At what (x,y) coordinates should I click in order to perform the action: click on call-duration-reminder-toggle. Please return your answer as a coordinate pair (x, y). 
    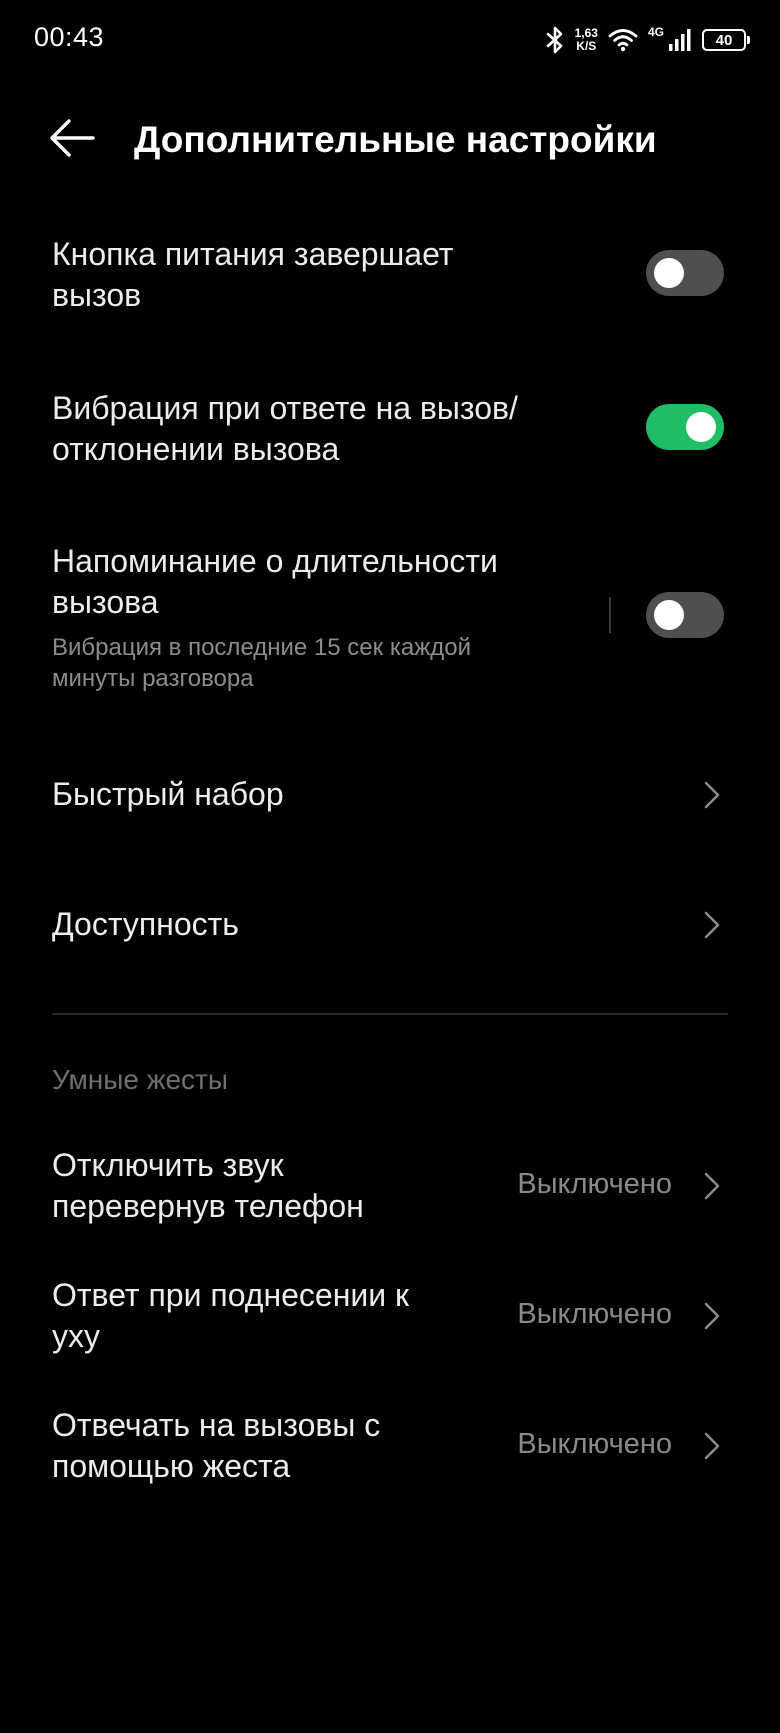
    Looking at the image, I should click on (685, 615).